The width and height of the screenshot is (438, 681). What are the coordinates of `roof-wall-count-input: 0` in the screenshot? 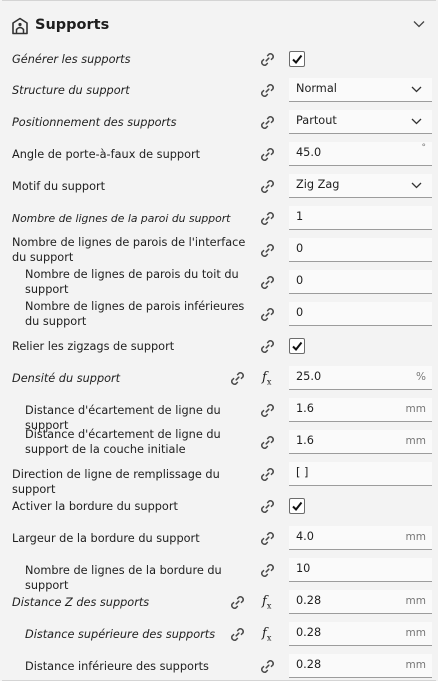 It's located at (360, 282).